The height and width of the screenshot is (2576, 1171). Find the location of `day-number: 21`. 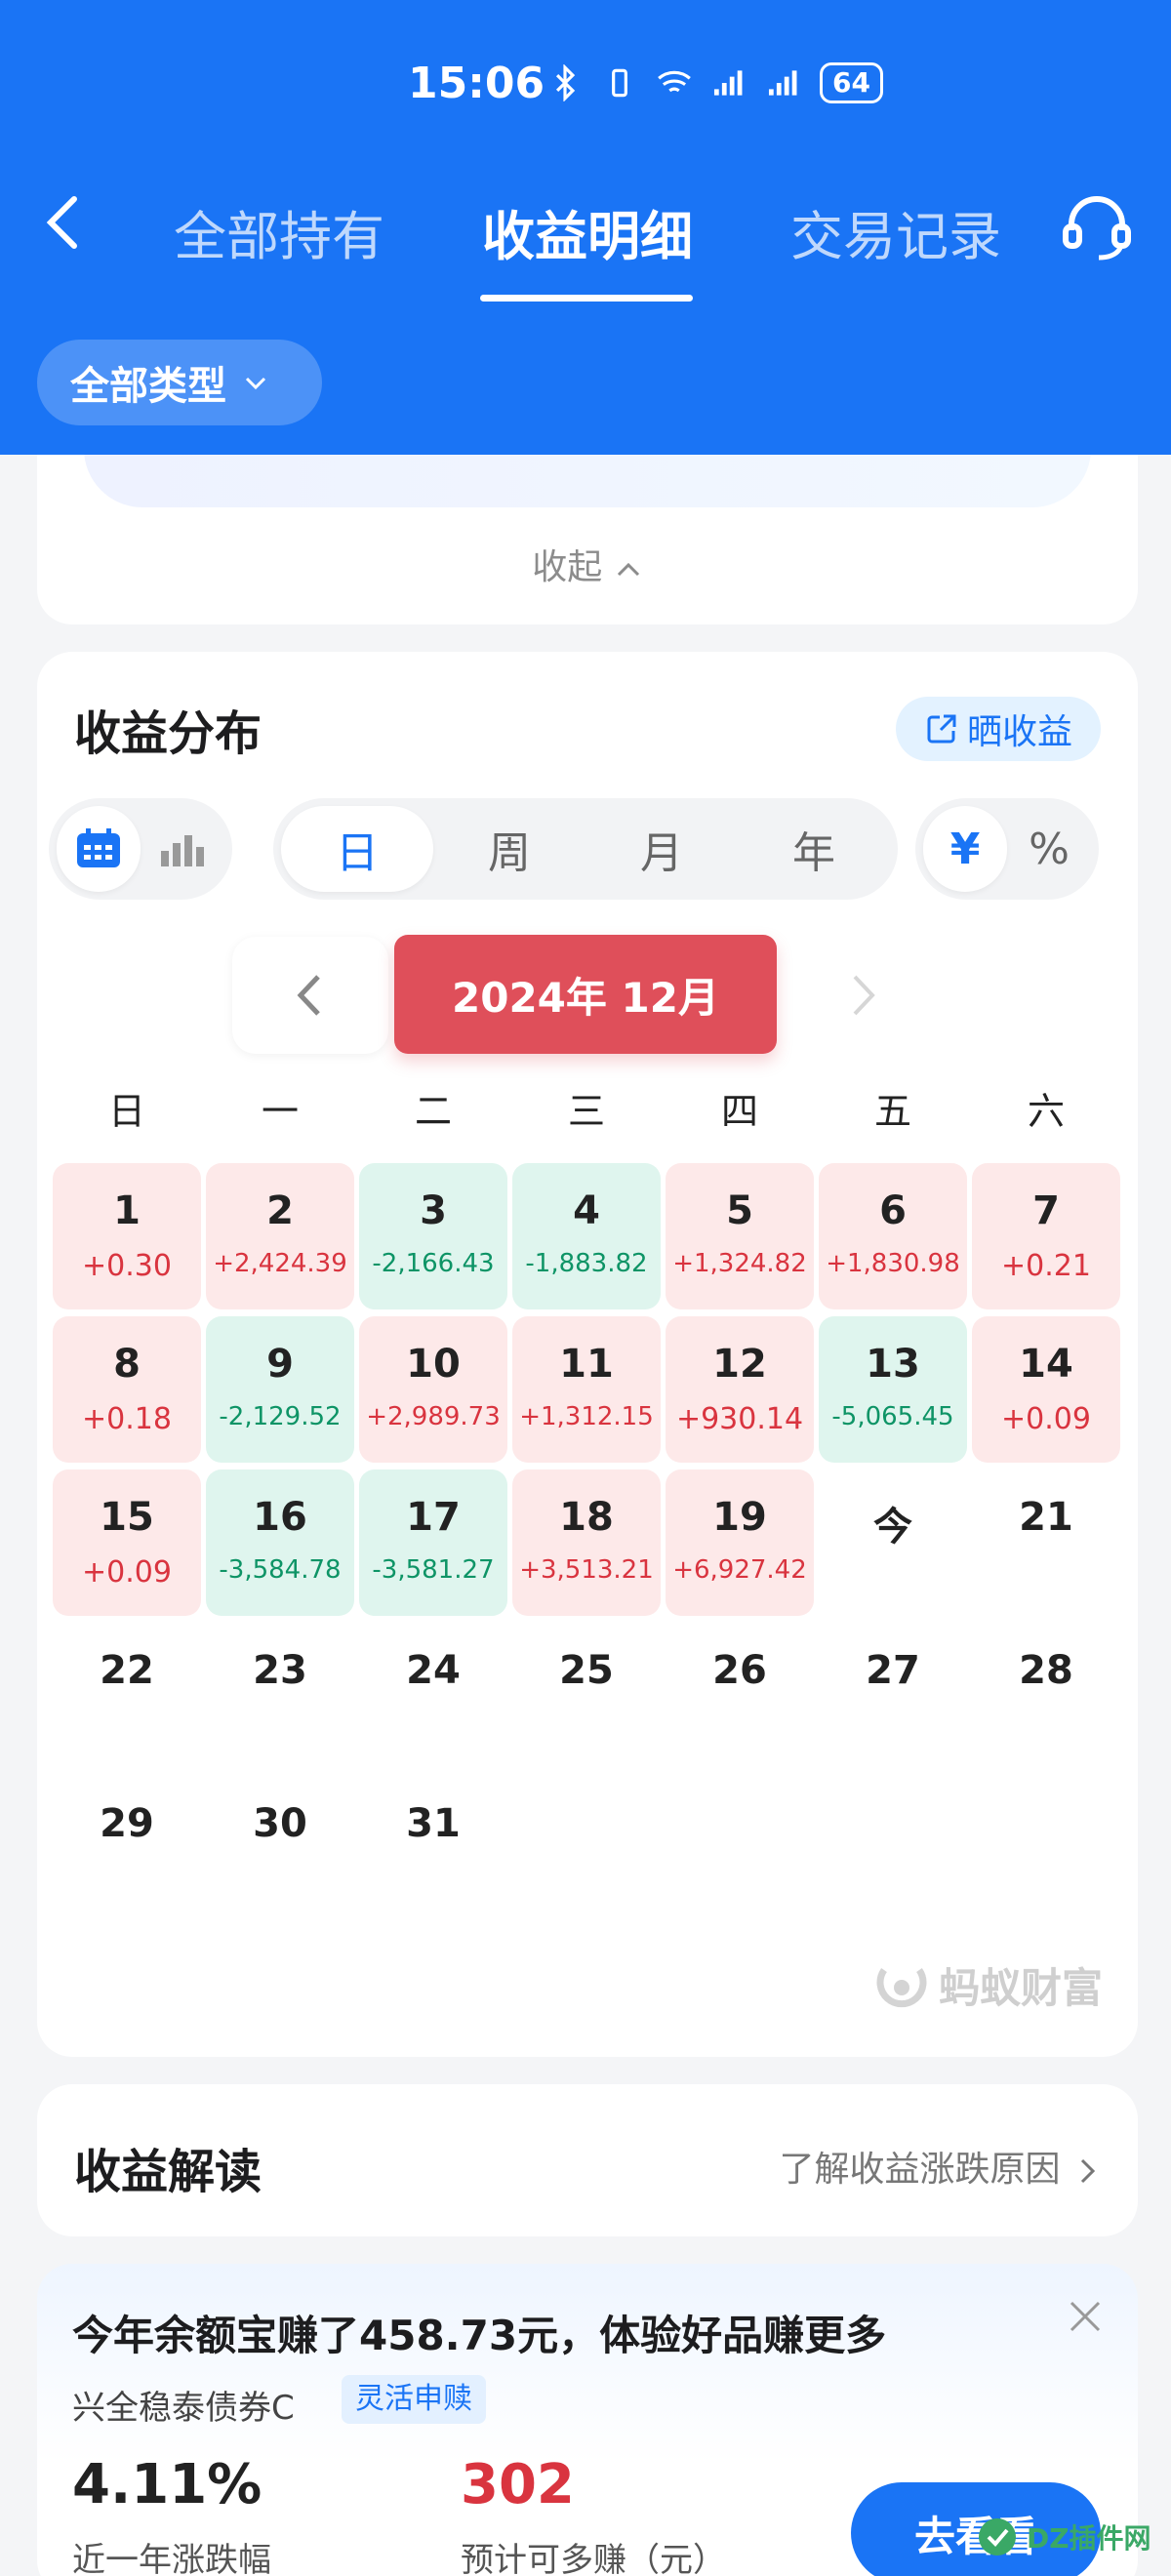

day-number: 21 is located at coordinates (1046, 1517).